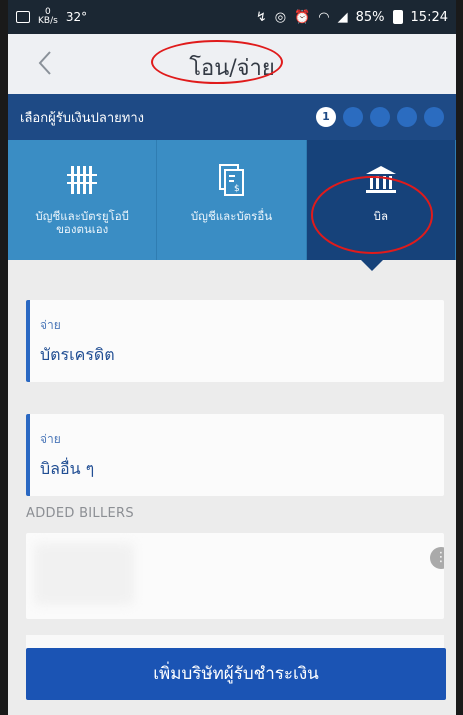 The width and height of the screenshot is (463, 715). What do you see at coordinates (76, 17) in the screenshot?
I see `temperature: 32°` at bounding box center [76, 17].